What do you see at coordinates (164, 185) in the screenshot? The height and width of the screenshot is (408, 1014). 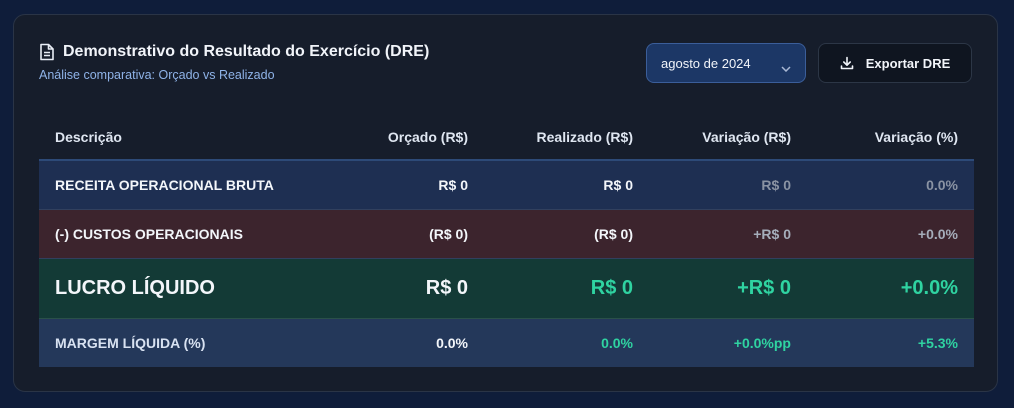 I see `cell-descricao: RECEITA OPERACIONAL BRUTA` at bounding box center [164, 185].